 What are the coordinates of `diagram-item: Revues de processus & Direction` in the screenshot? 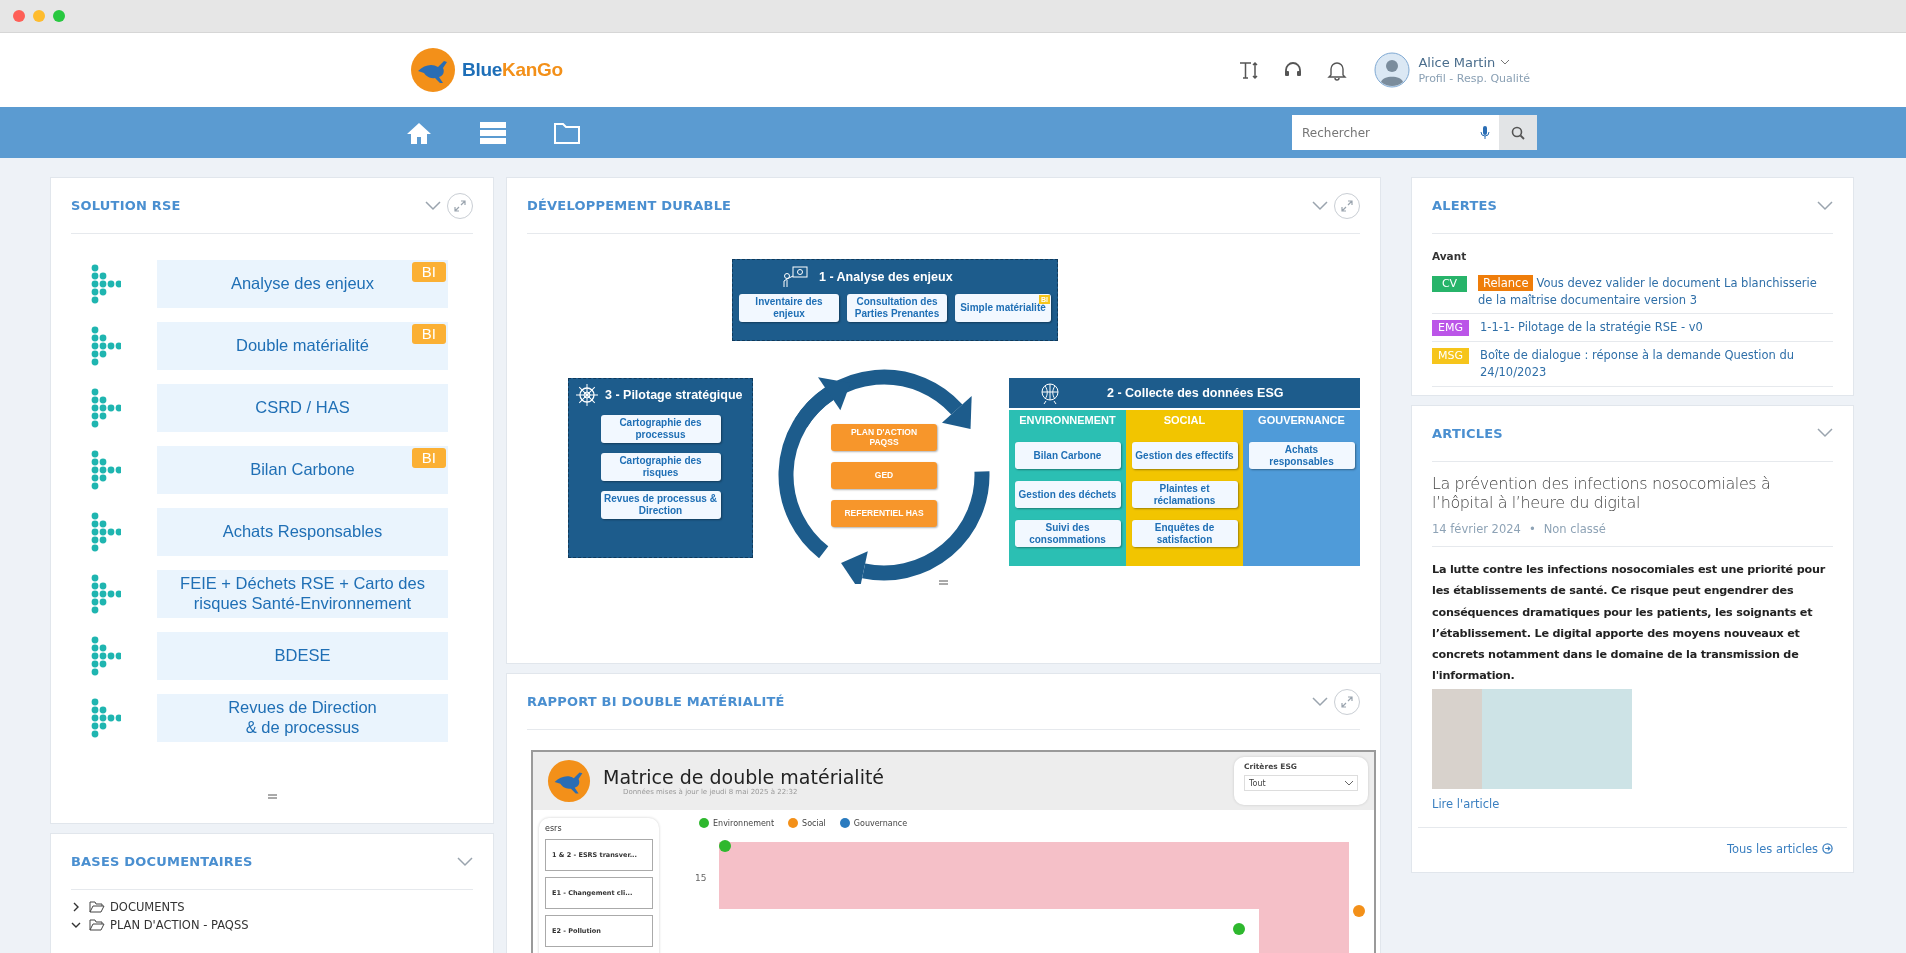 It's located at (660, 505).